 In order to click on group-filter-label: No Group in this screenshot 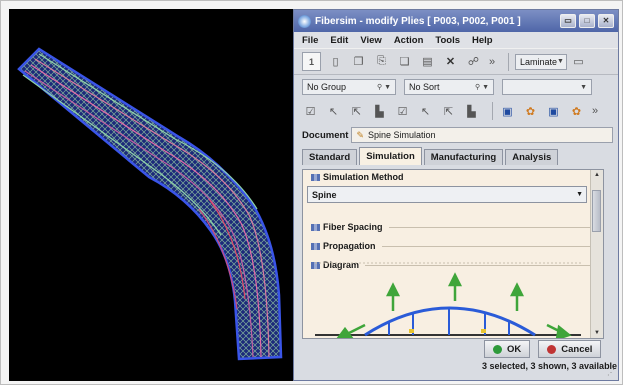, I will do `click(327, 87)`.